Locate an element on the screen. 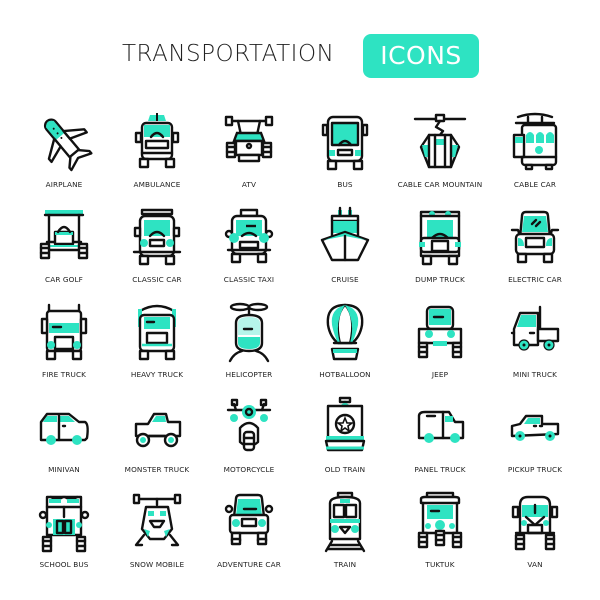 The image size is (600, 600). icon-tile: AIRPLANE is located at coordinates (64, 157).